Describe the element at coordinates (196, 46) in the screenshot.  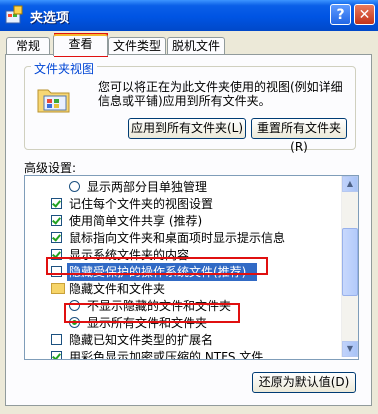
I see `tab-offline-files: 脱机文件` at that location.